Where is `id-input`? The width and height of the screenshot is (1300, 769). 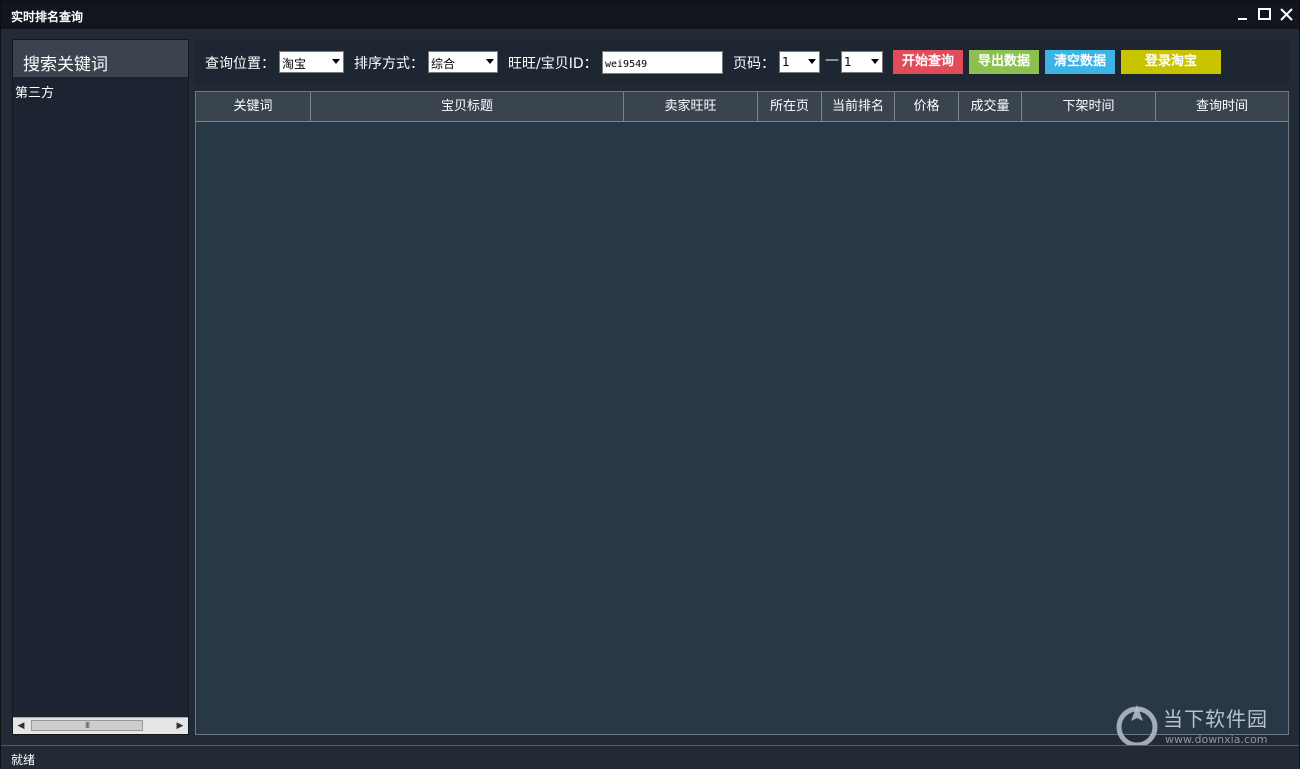 id-input is located at coordinates (661, 64).